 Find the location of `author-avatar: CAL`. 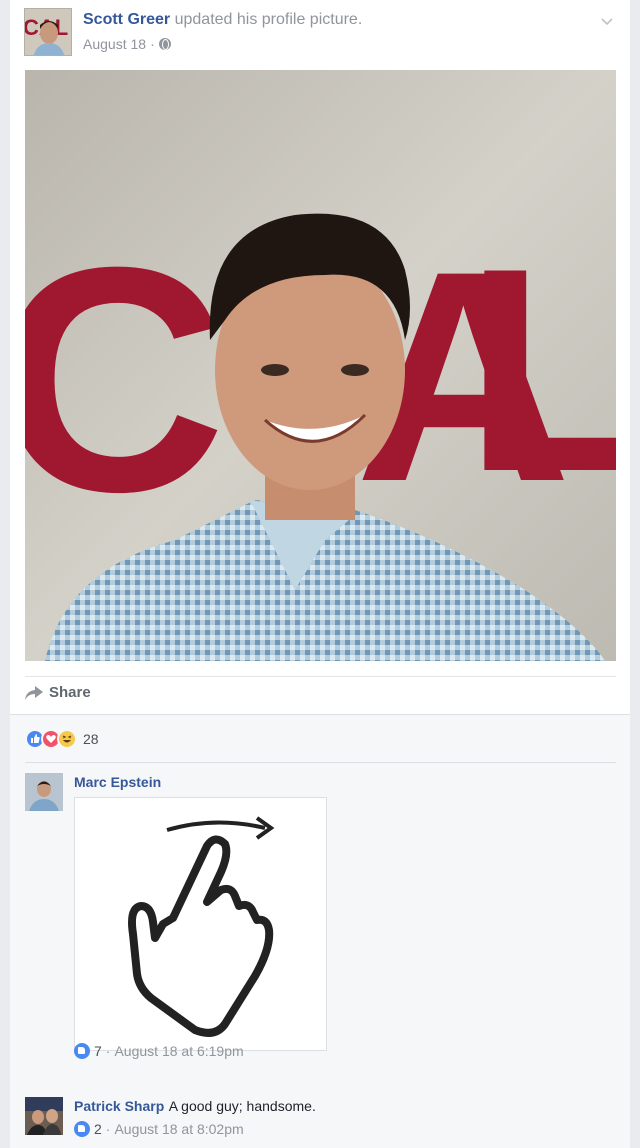

author-avatar: CAL is located at coordinates (48, 32).